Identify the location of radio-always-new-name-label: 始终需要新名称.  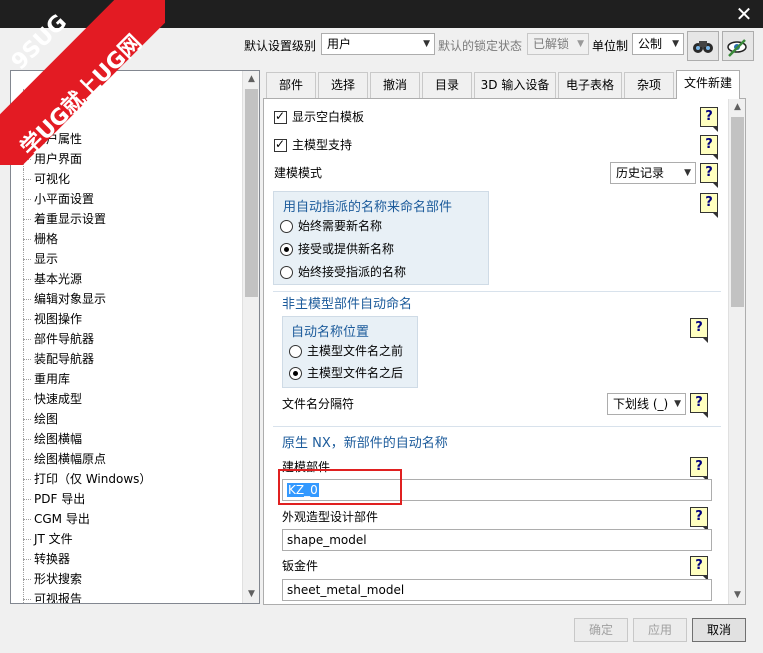
(340, 226).